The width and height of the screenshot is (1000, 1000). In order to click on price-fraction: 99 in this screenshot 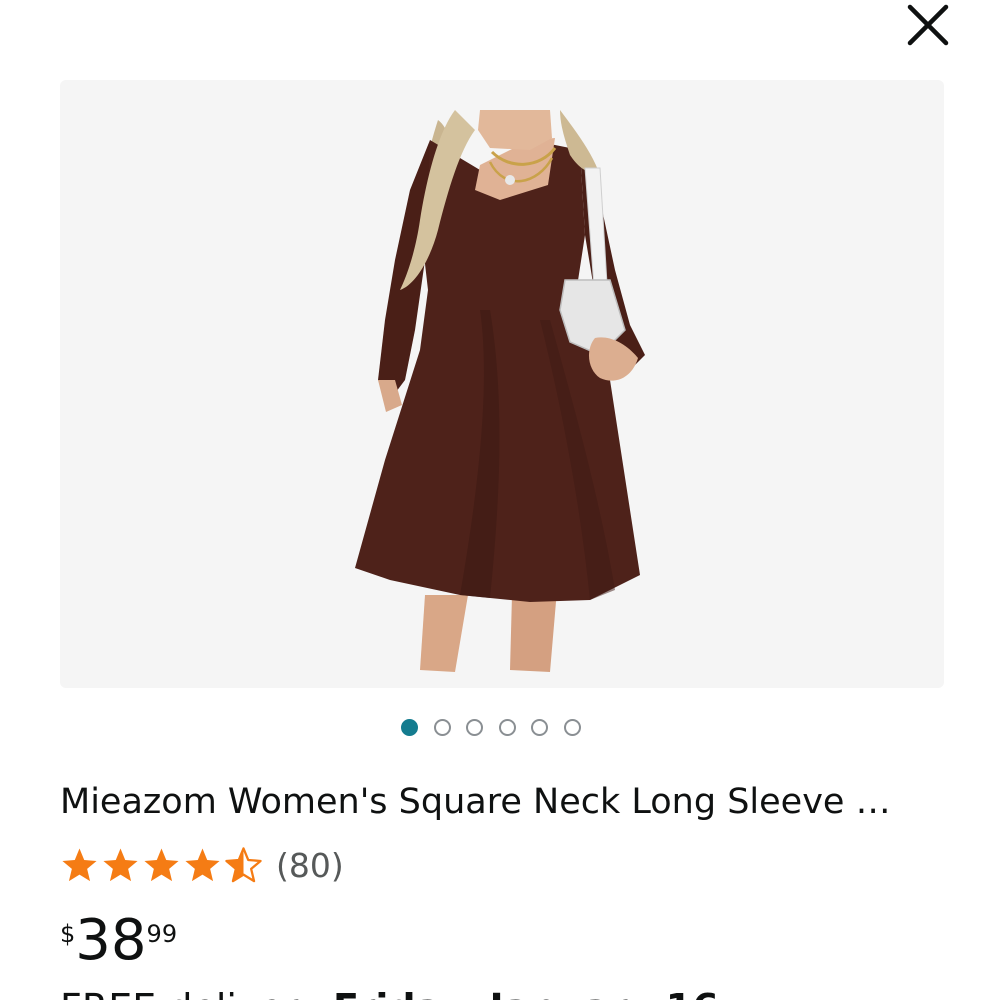, I will do `click(162, 934)`.